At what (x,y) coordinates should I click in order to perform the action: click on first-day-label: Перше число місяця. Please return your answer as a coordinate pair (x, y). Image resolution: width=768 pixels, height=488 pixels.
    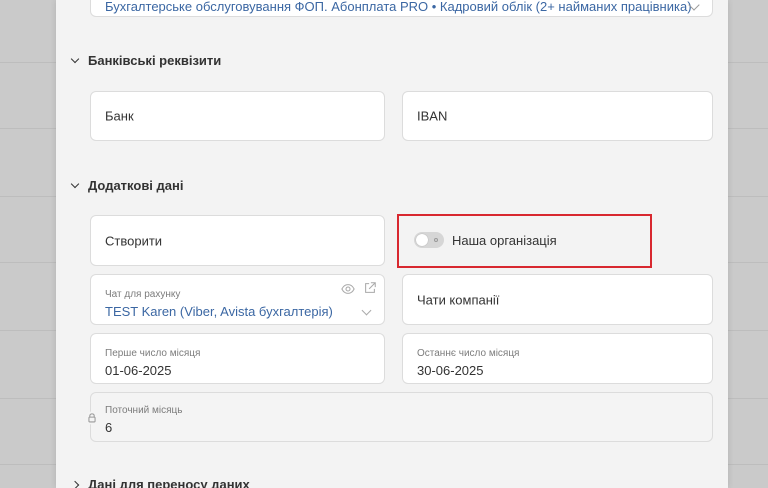
    Looking at the image, I should click on (153, 353).